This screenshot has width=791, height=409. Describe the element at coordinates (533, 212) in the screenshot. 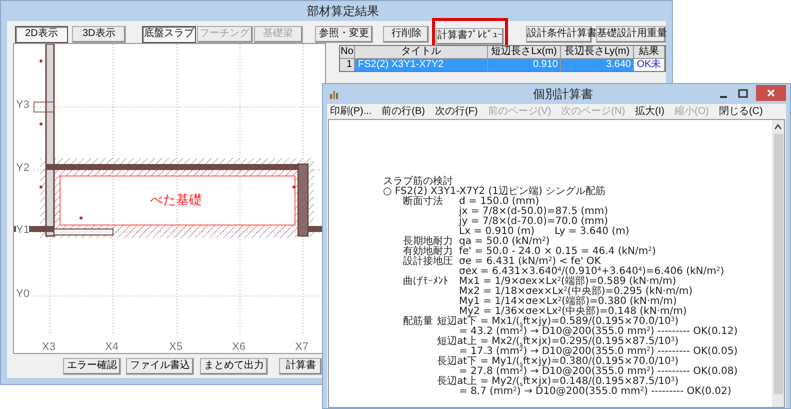

I see `document-text: jx = 7/8×(d-50.0)=87.5 (mm)` at that location.